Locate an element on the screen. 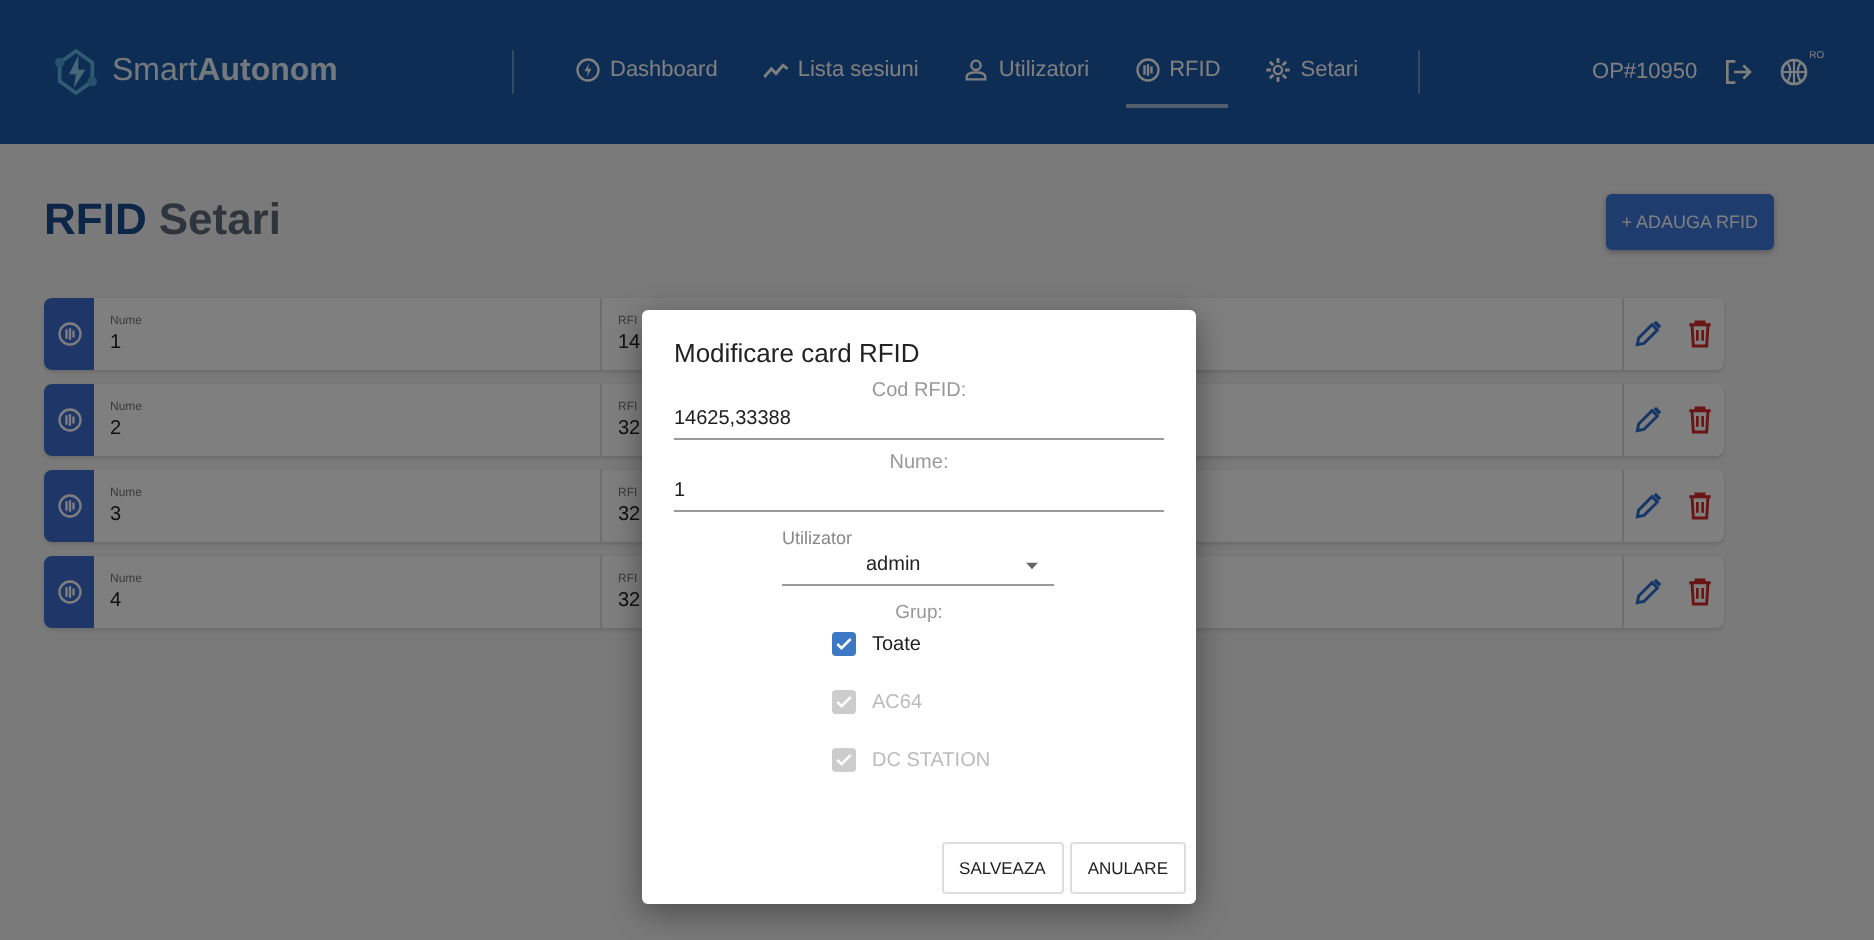  nav-tab: Utilizatori is located at coordinates (1026, 72).